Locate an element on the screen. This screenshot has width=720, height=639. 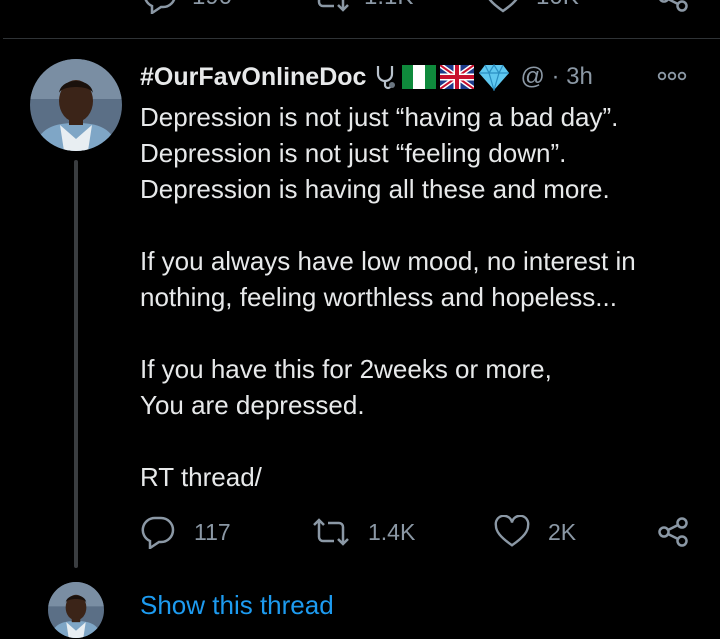
previous-tweet-actions: 190 1.1K 10K is located at coordinates (360, 10).